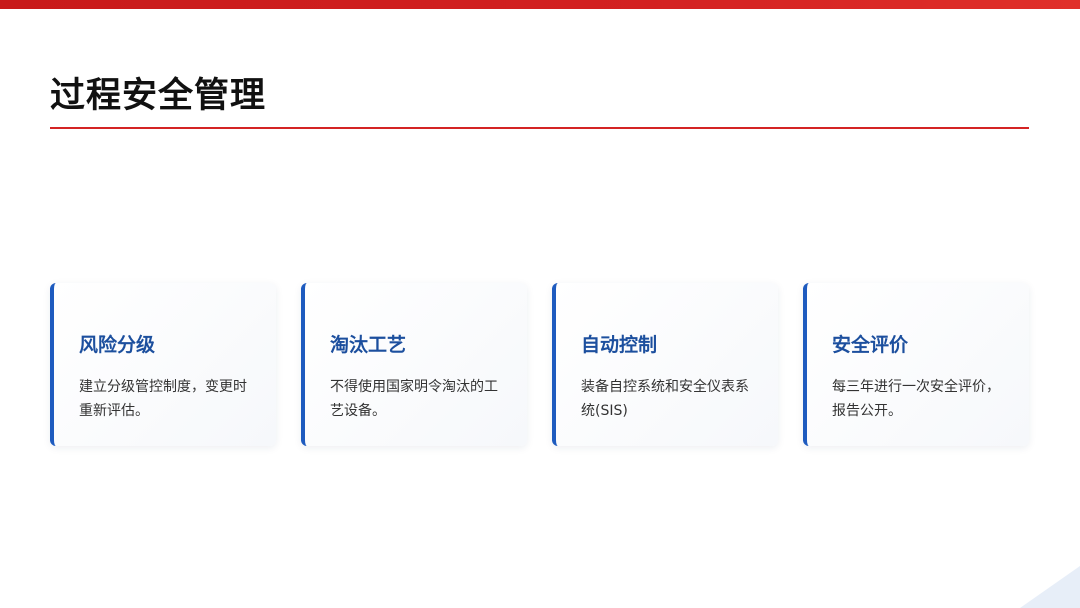  Describe the element at coordinates (916, 364) in the screenshot. I see `card-safety-evaluation: 安全评价 每三年进行一次安全评价，报告公开。` at that location.